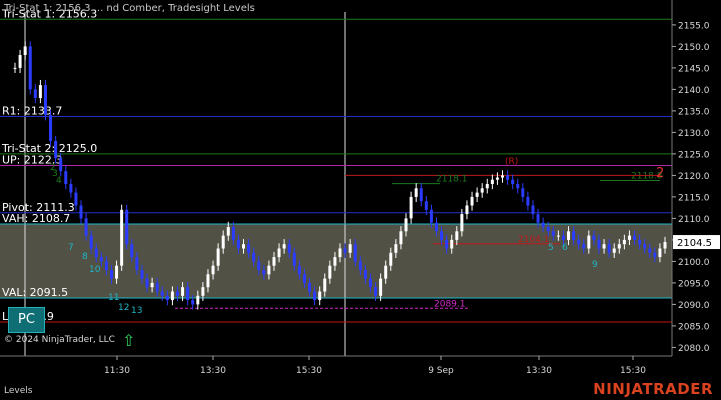 Image resolution: width=721 pixels, height=400 pixels. Describe the element at coordinates (595, 265) in the screenshot. I see `annotation-label: 9` at that location.